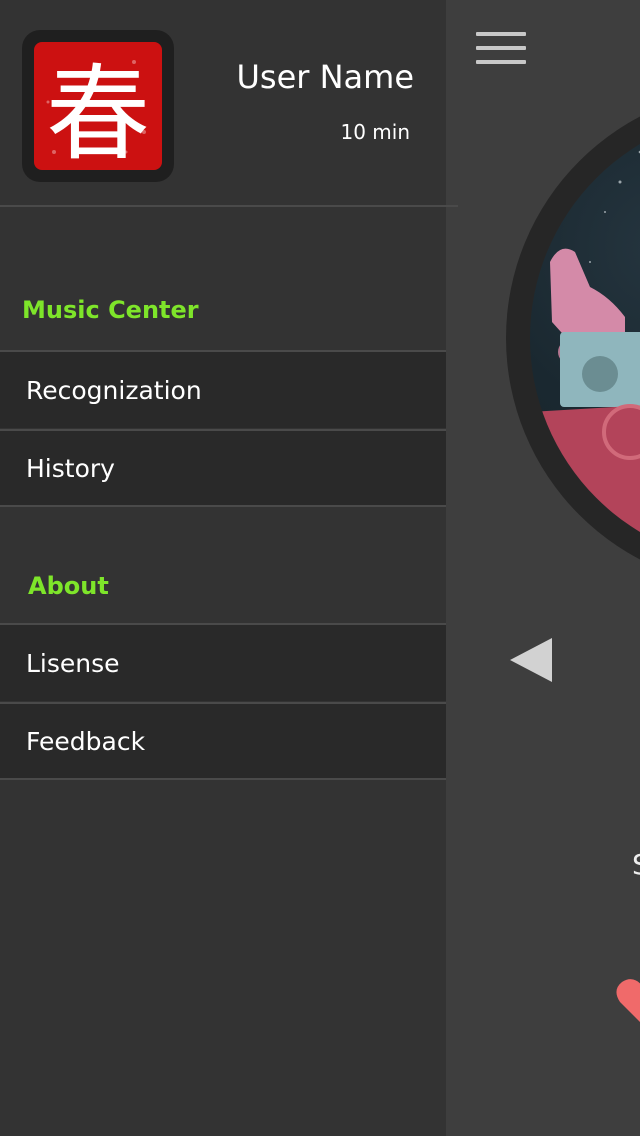  What do you see at coordinates (501, 48) in the screenshot?
I see `menu-icon` at bounding box center [501, 48].